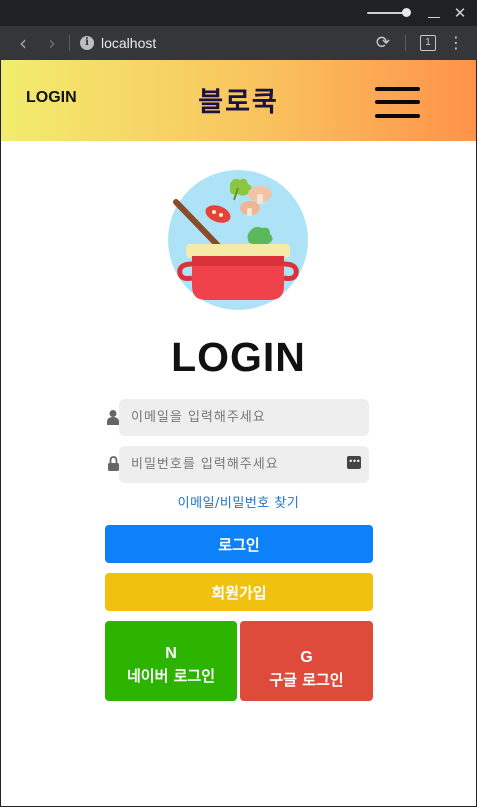  What do you see at coordinates (171, 653) in the screenshot?
I see `naver-logo-icon: N` at bounding box center [171, 653].